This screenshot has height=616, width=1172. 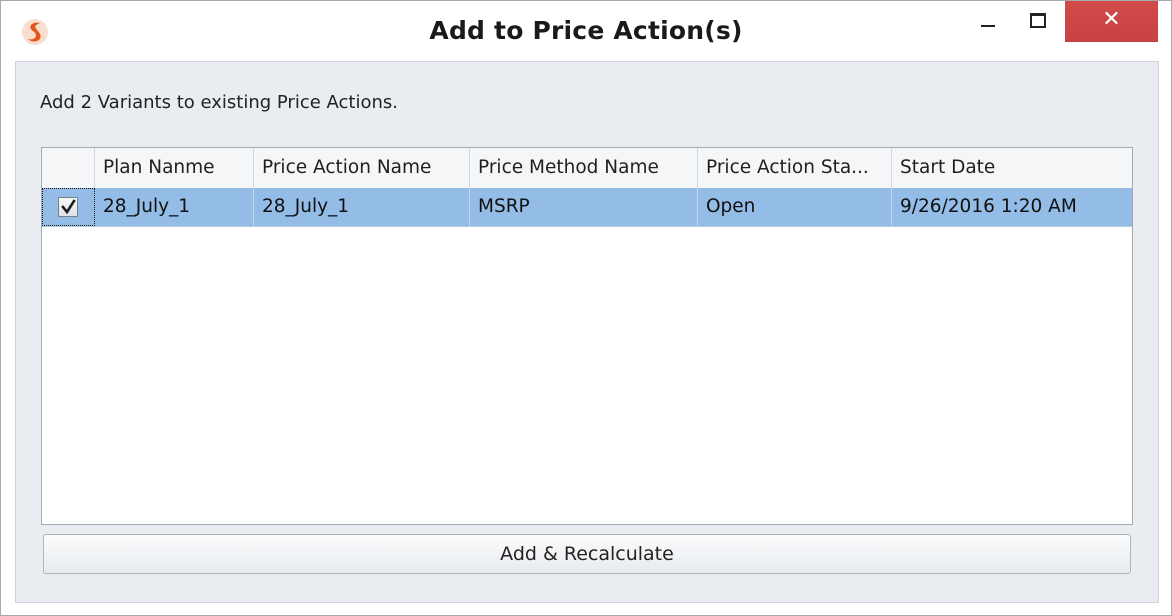 I want to click on cell-price-action-name: 28_July_1, so click(x=362, y=207).